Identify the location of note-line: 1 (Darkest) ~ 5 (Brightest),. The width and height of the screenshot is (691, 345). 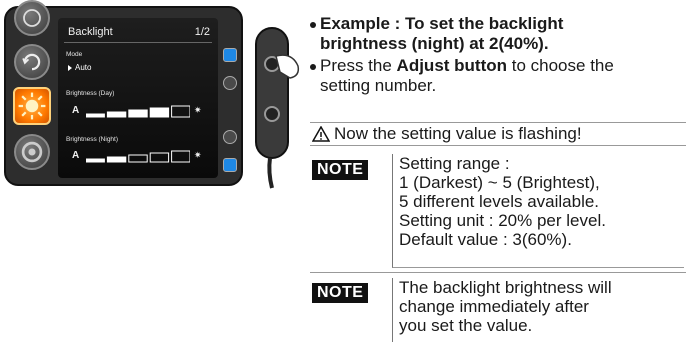
(499, 182).